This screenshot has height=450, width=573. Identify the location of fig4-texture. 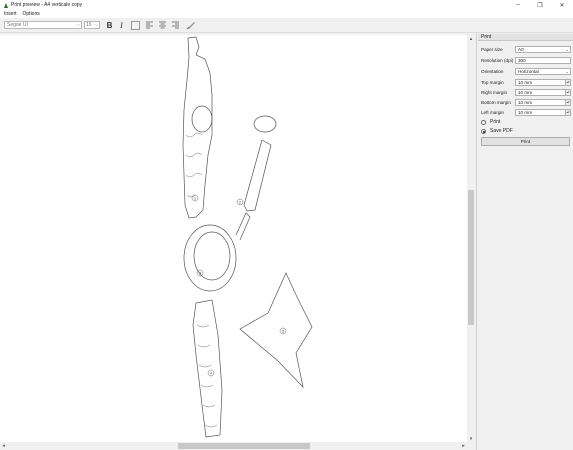
(207, 376).